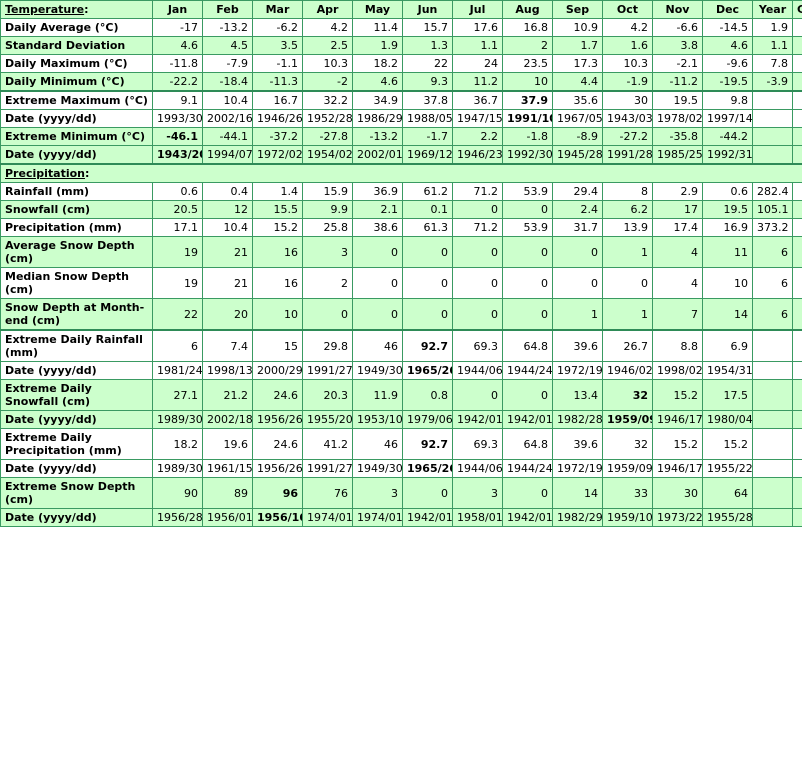 This screenshot has width=802, height=780. Describe the element at coordinates (76, 283) in the screenshot. I see `row-label: Median Snow Depth (cm)` at that location.